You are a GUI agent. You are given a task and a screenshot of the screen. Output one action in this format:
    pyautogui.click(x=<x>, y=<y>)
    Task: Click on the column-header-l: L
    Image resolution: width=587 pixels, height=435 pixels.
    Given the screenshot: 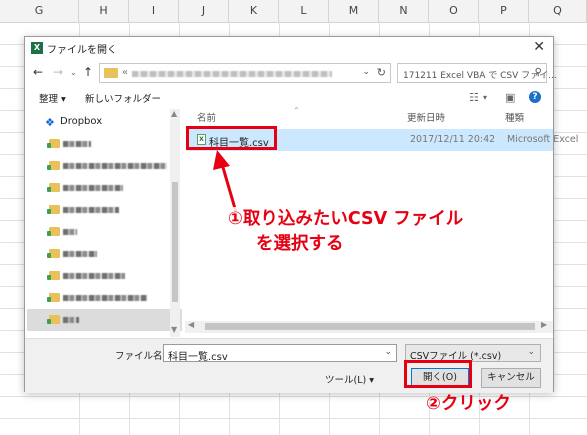 What is the action you would take?
    pyautogui.click(x=304, y=11)
    